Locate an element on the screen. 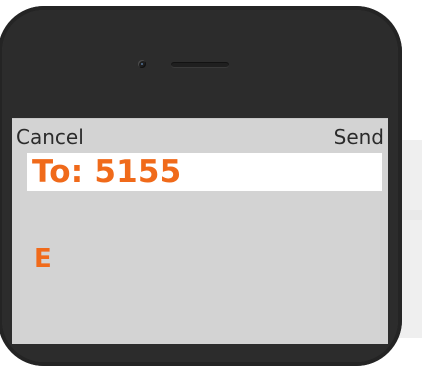  speaker-grille is located at coordinates (200, 65).